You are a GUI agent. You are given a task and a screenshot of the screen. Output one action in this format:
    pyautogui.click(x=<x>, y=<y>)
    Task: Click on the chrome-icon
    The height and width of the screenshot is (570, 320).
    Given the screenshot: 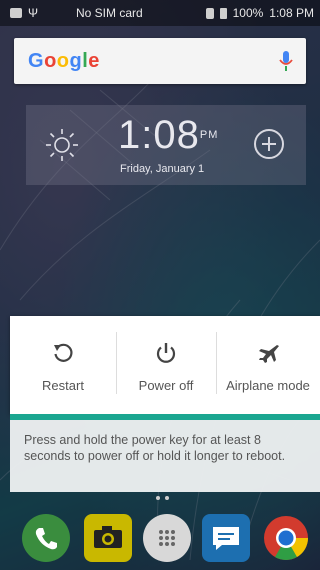 What is the action you would take?
    pyautogui.click(x=286, y=538)
    